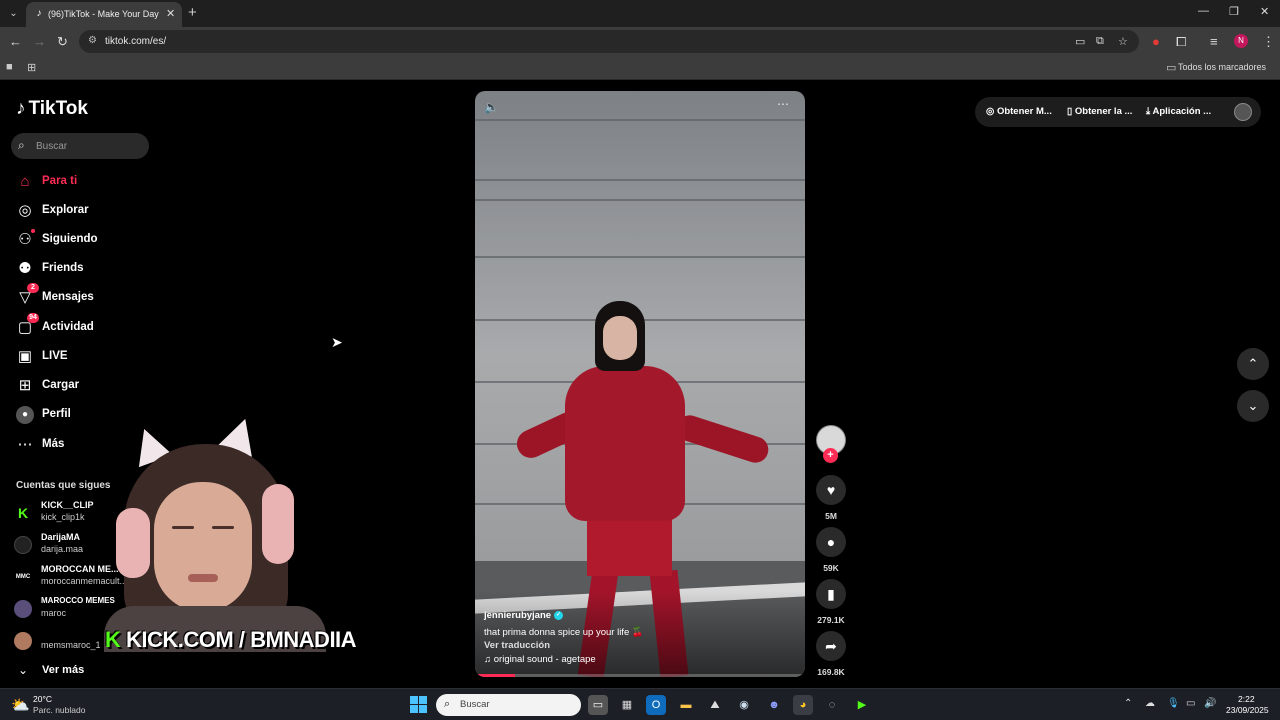 Image resolution: width=1280 pixels, height=720 pixels. Describe the element at coordinates (88, 146) in the screenshot. I see `search-input` at that location.